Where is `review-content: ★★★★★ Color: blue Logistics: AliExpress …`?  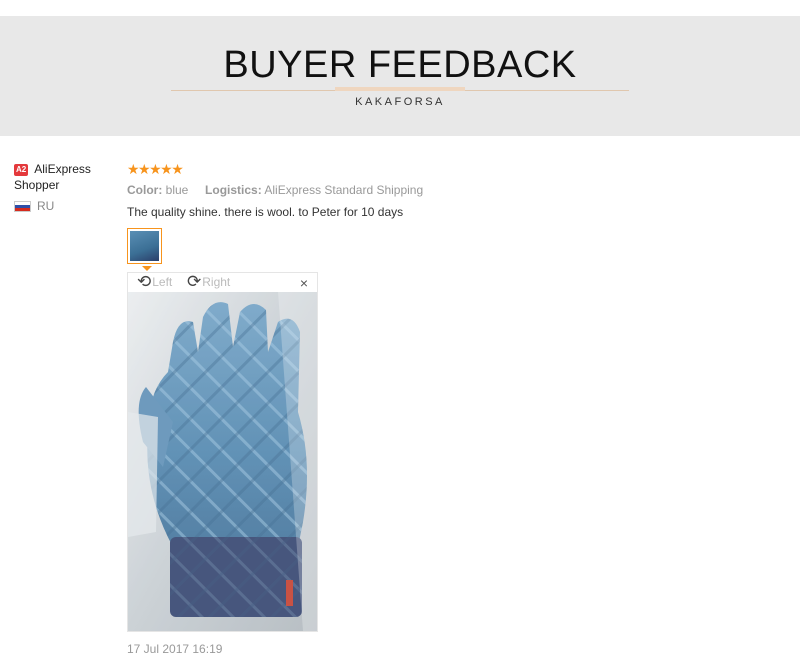
review-content: ★★★★★ Color: blue Logistics: AliExpress … is located at coordinates (457, 190).